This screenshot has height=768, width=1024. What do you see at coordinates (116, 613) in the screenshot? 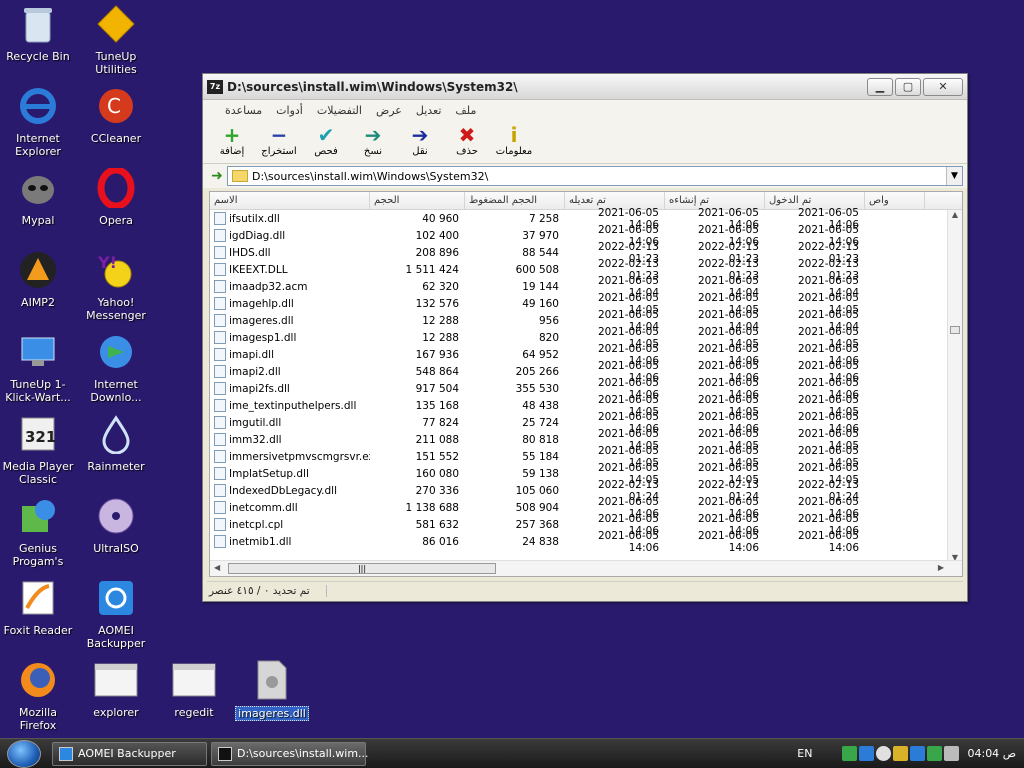
I see `desktop-icon-aomei-backupper: AOMEI Backupper` at bounding box center [116, 613].